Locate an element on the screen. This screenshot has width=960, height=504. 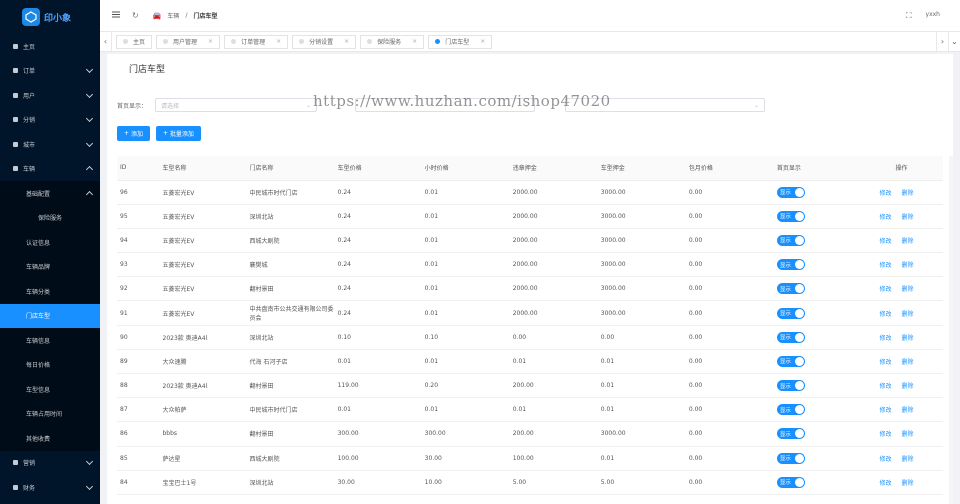
user-name: yxxh is located at coordinates (933, 16).